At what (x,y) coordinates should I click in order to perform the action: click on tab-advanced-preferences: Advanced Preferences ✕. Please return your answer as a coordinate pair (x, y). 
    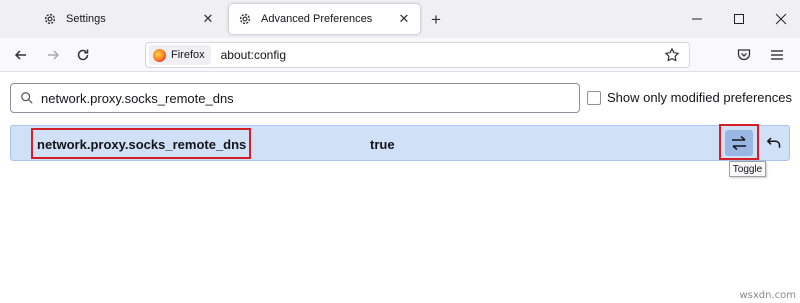
    Looking at the image, I should click on (324, 19).